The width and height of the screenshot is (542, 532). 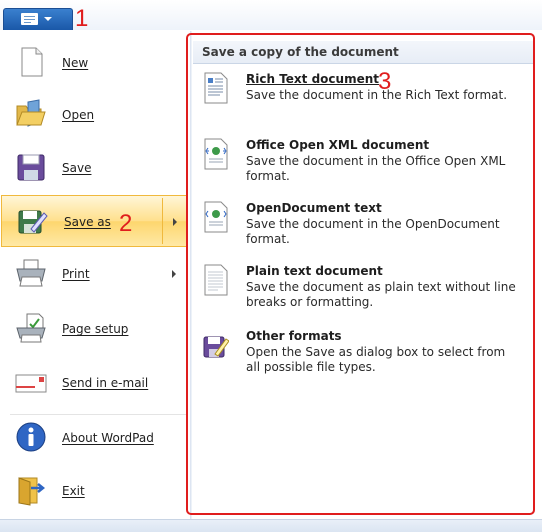 I want to click on new-document-icon, so click(x=32, y=62).